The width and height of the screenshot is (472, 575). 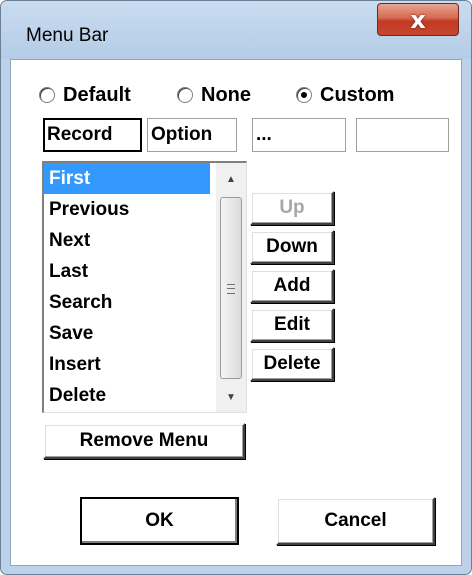 I want to click on grip-icon, so click(x=231, y=289).